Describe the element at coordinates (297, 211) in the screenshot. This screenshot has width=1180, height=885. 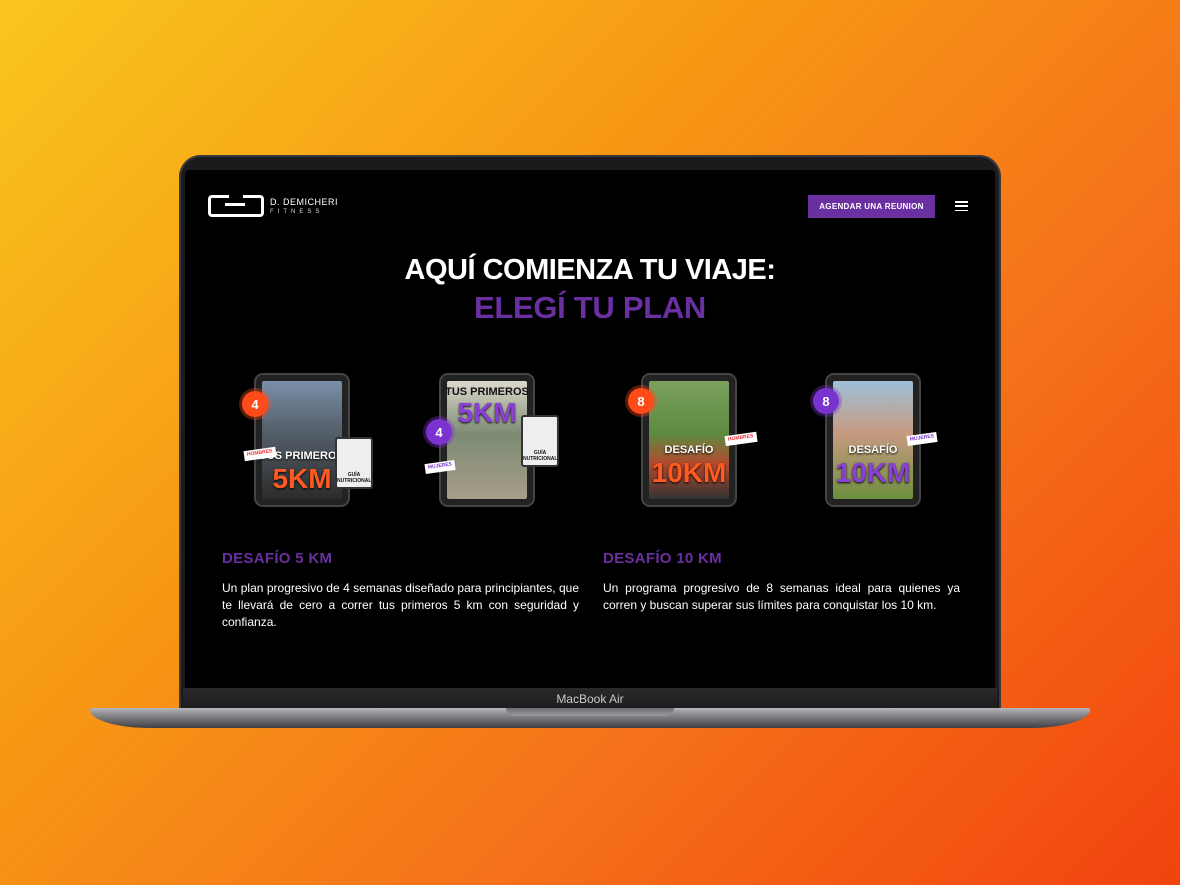
I see `logo-sub: FITNESS` at that location.